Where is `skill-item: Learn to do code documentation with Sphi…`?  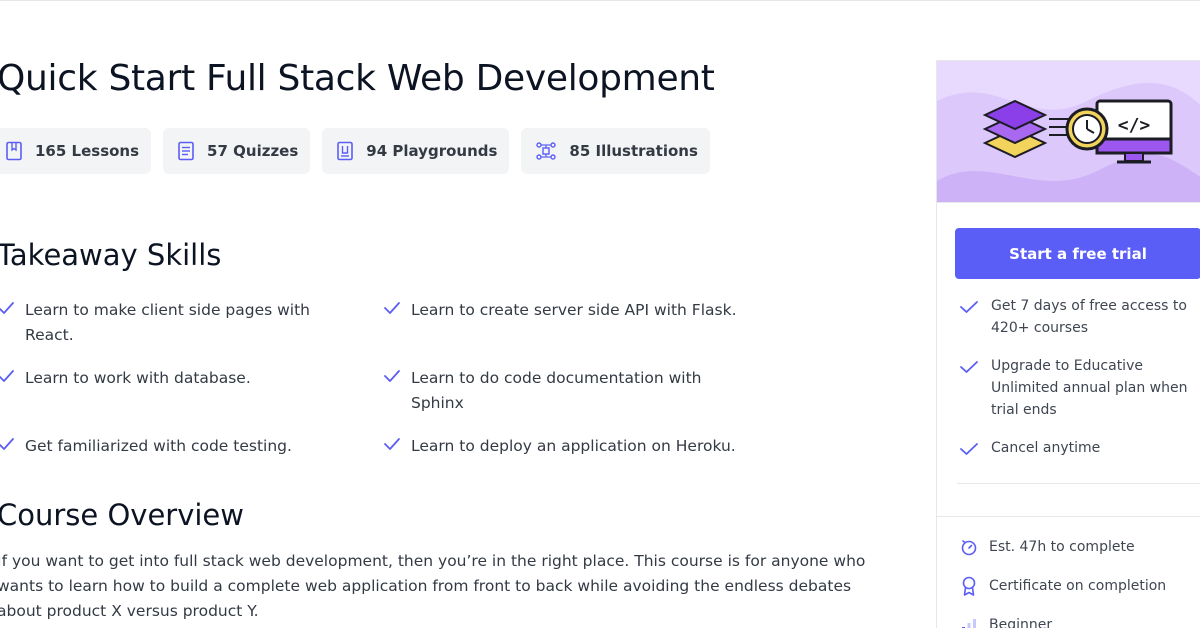
skill-item: Learn to do code documentation with Sphi… is located at coordinates (558, 391).